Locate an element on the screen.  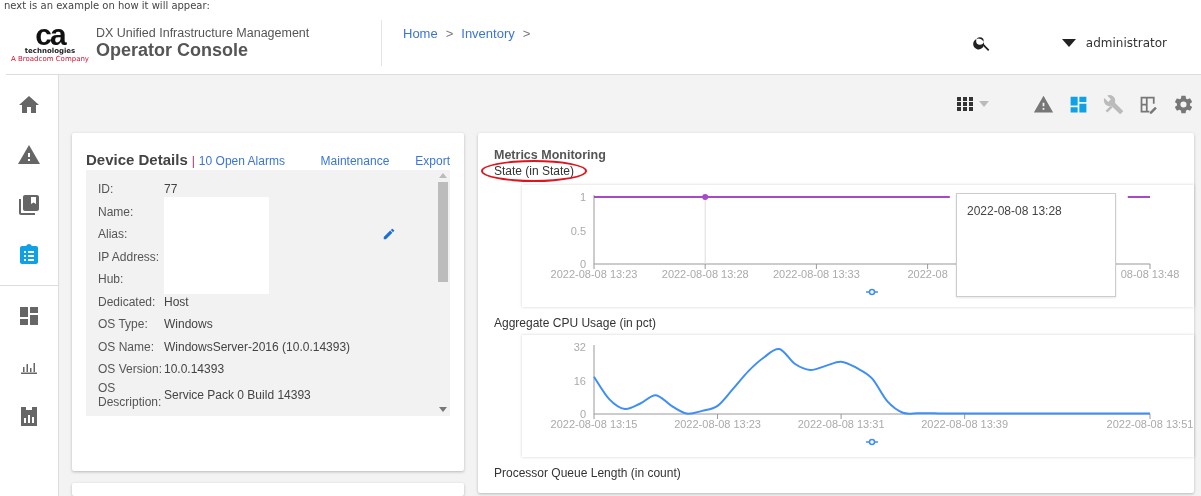
field-label: Alias: is located at coordinates (113, 234).